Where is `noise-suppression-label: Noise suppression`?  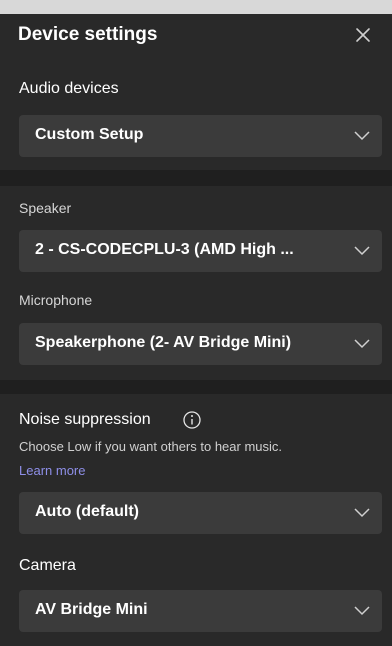
noise-suppression-label: Noise suppression is located at coordinates (85, 419).